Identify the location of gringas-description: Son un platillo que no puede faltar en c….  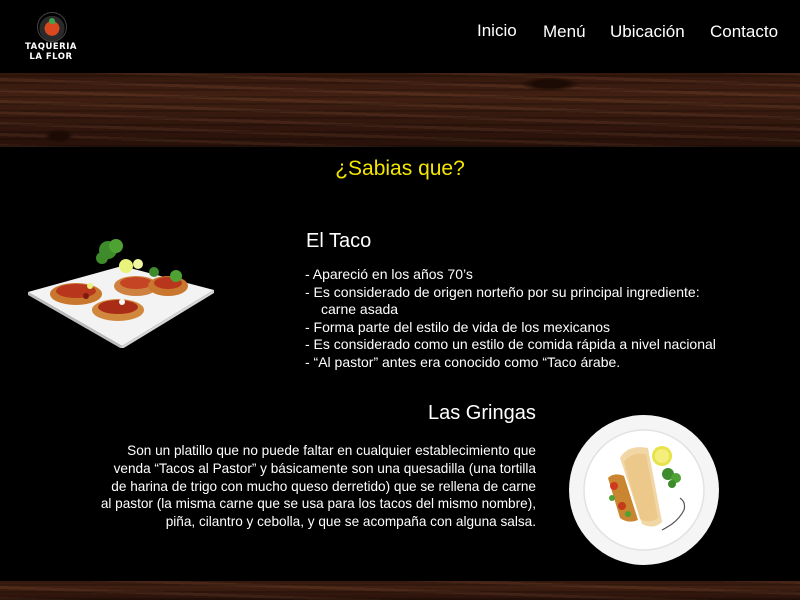
(288, 486).